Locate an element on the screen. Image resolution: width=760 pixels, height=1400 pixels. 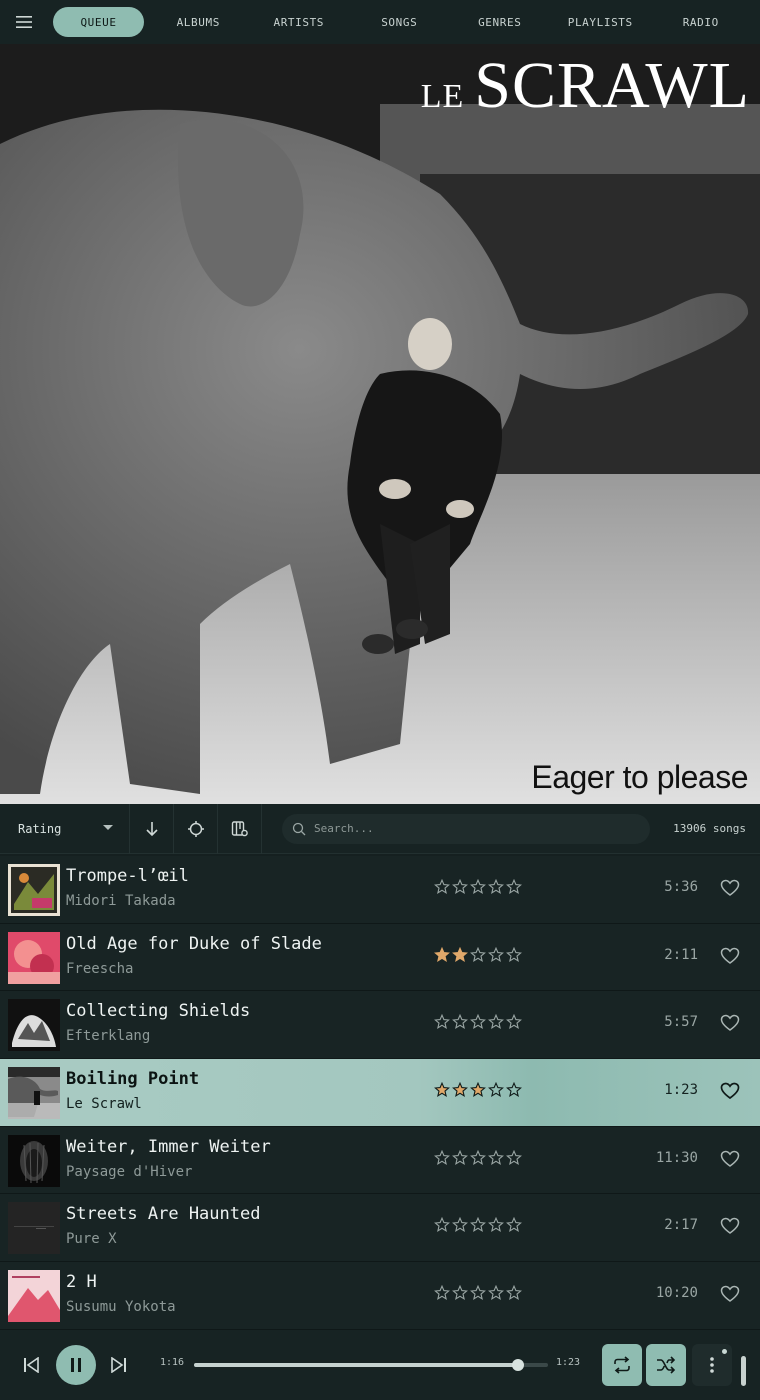
song-artist: Susumu Yokota is located at coordinates (121, 1307).